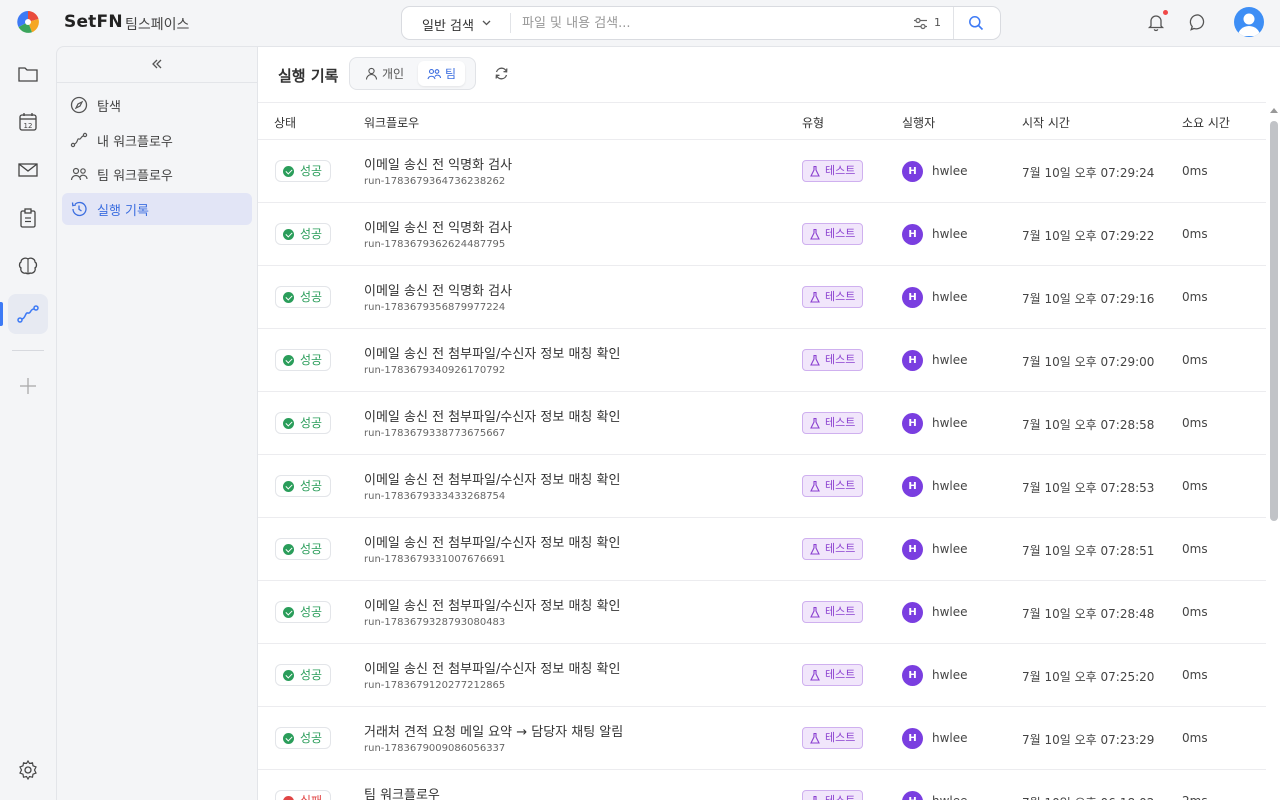 This screenshot has width=1280, height=800. I want to click on toggle-team-label: 팀, so click(451, 74).